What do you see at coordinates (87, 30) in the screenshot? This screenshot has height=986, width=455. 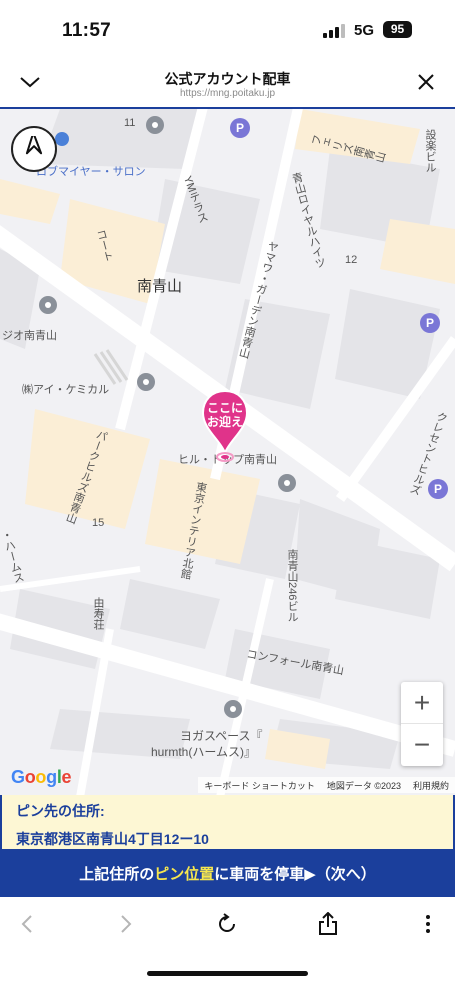 I see `status-time: 11:57` at bounding box center [87, 30].